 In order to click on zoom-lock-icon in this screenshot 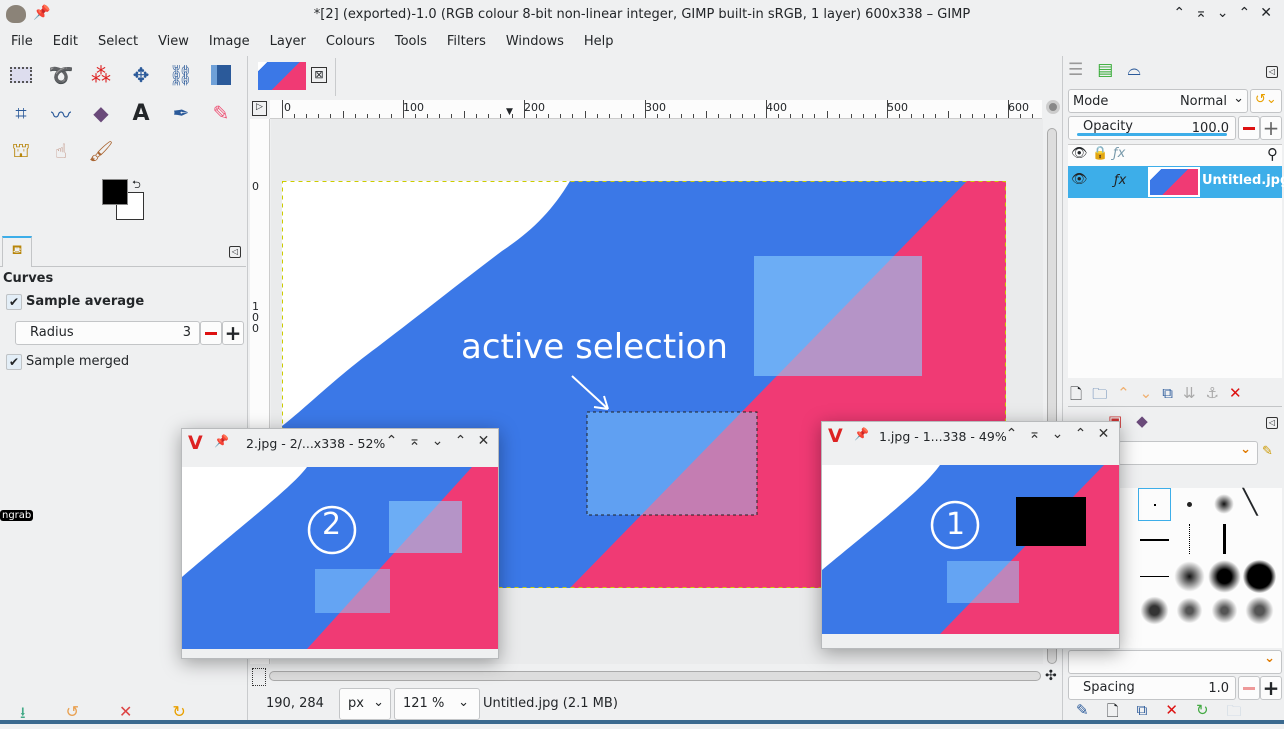, I will do `click(1053, 107)`.